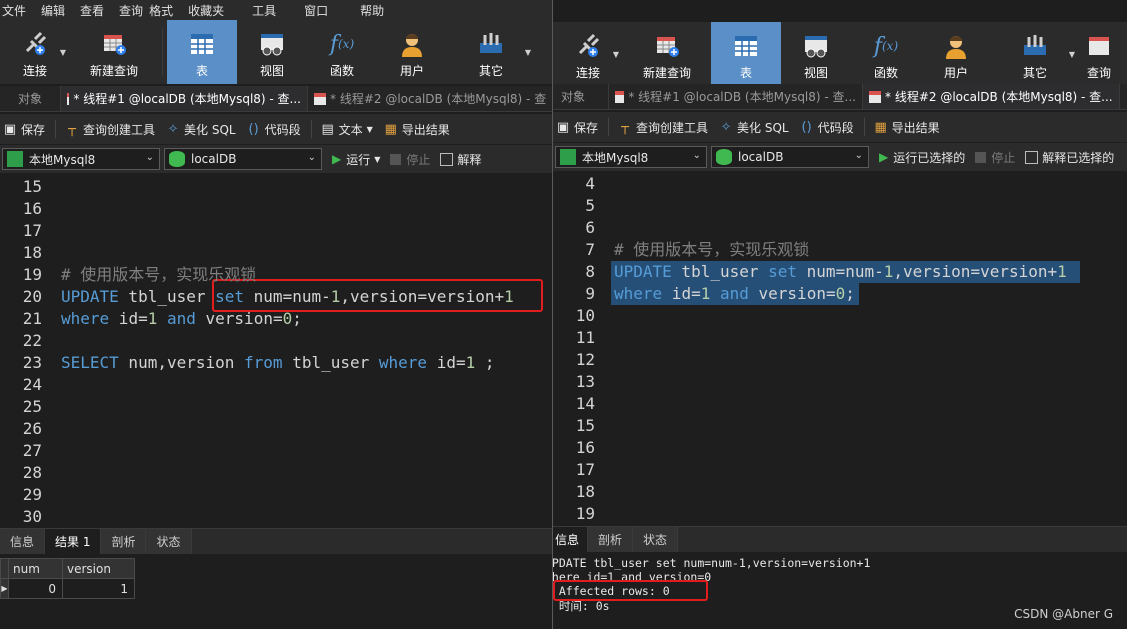 The width and height of the screenshot is (1127, 629). Describe the element at coordinates (840, 338) in the screenshot. I see `code-line: 11` at that location.